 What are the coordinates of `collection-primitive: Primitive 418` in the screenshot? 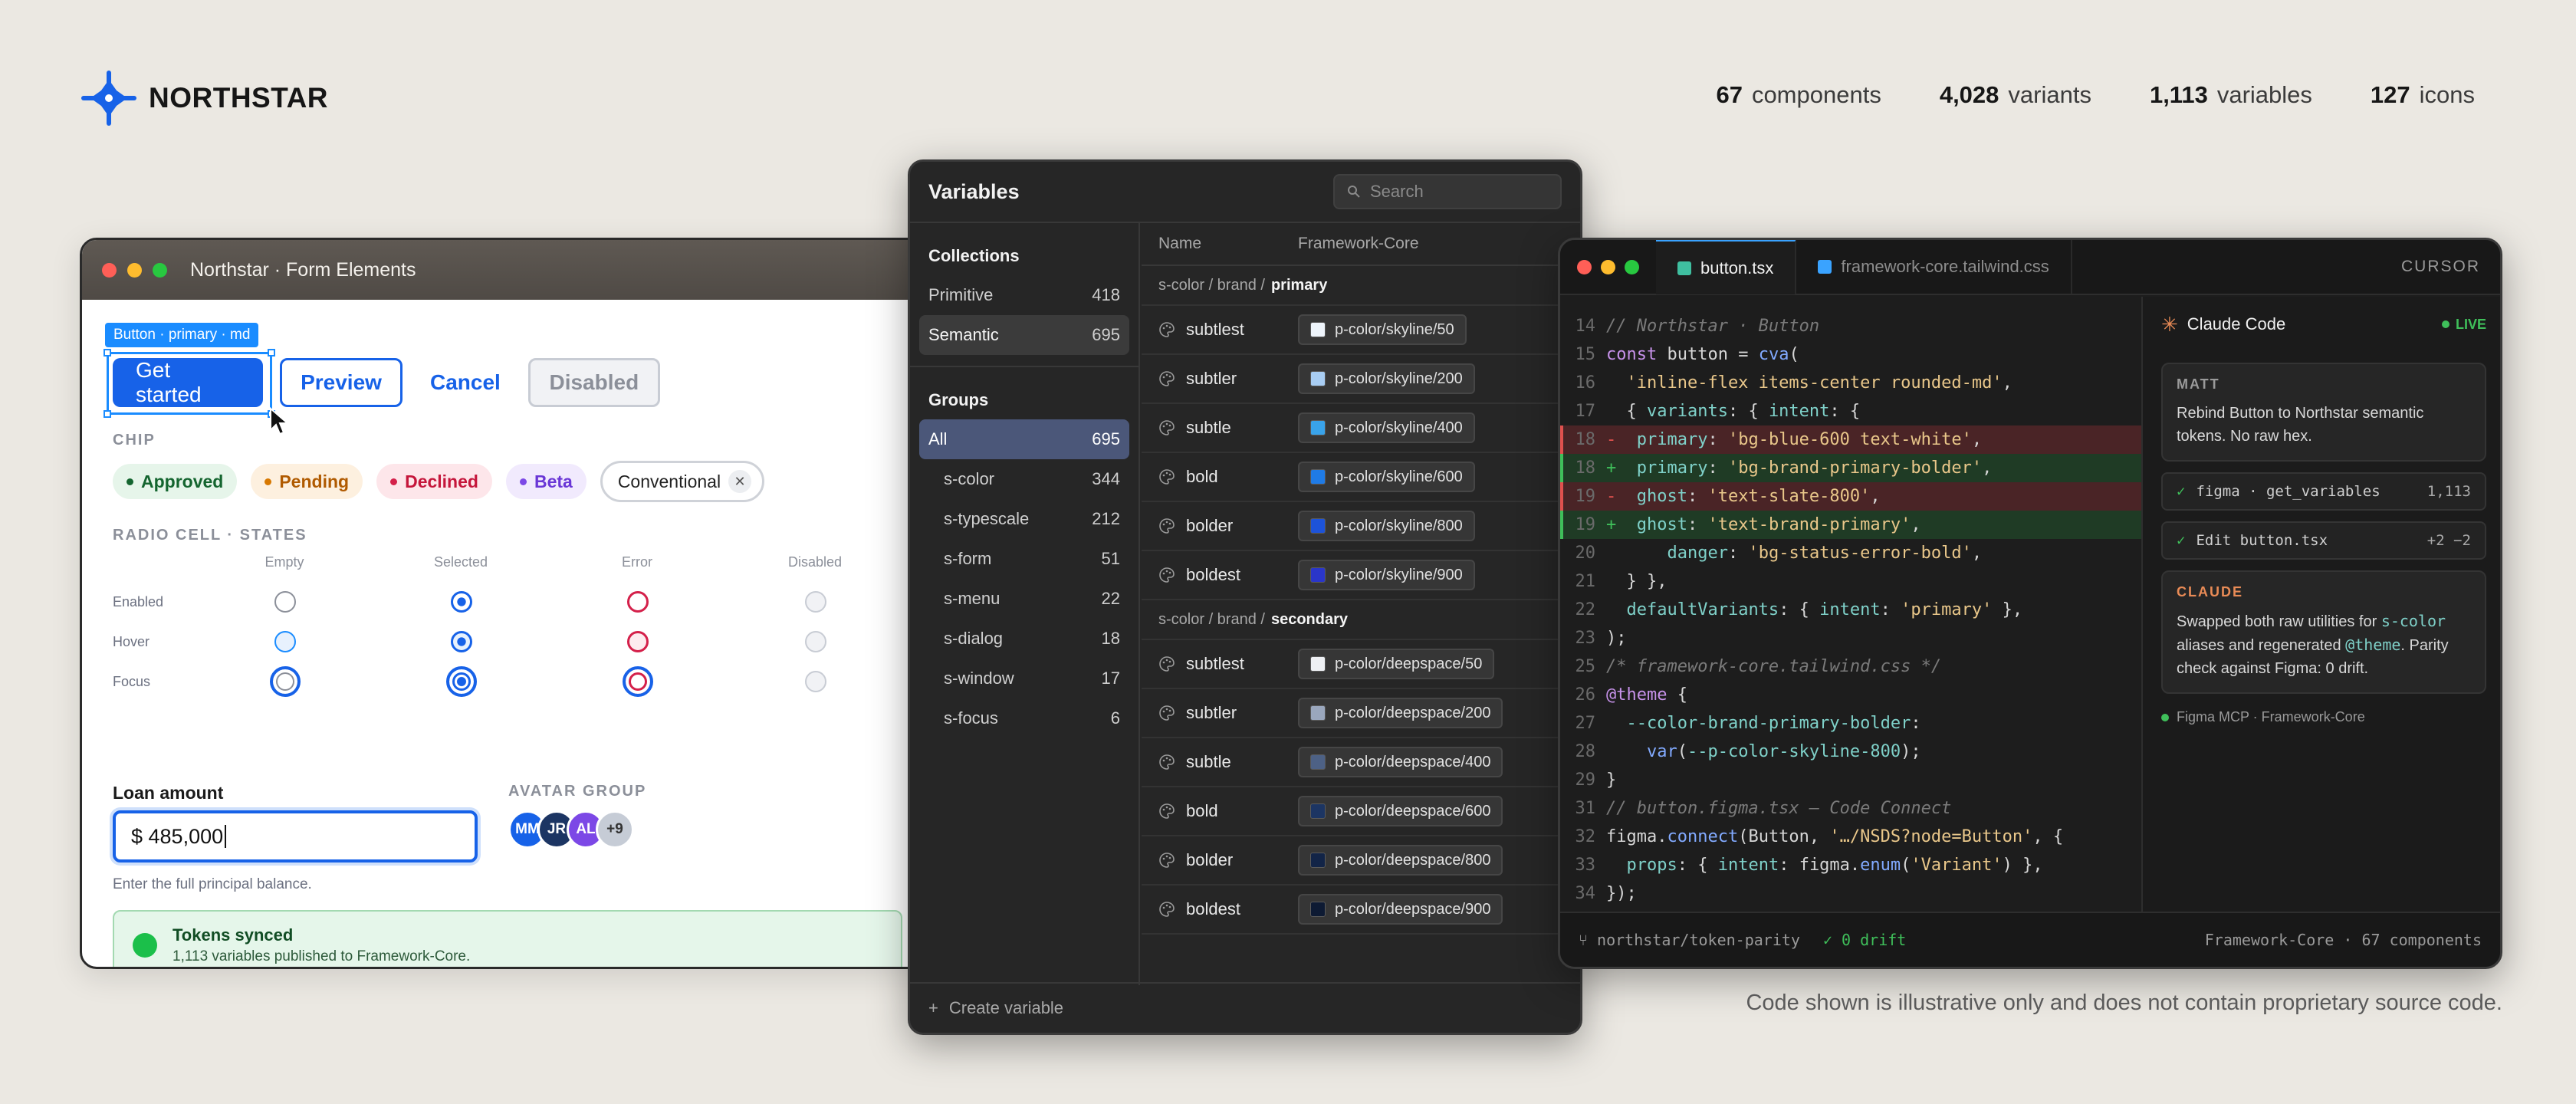 It's located at (1024, 295).